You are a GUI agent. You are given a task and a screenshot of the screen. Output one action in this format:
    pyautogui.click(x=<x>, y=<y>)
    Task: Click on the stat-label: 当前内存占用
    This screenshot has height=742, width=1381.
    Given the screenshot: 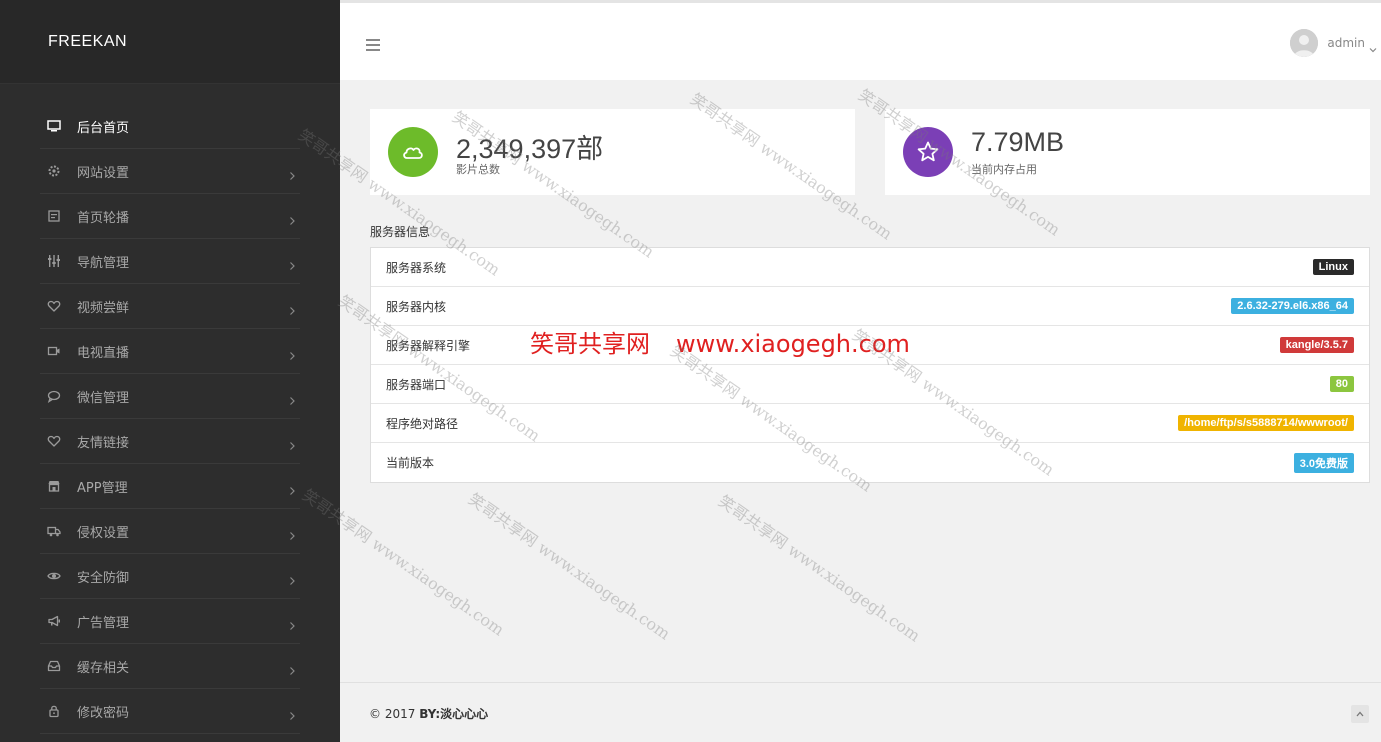 What is the action you would take?
    pyautogui.click(x=1004, y=169)
    